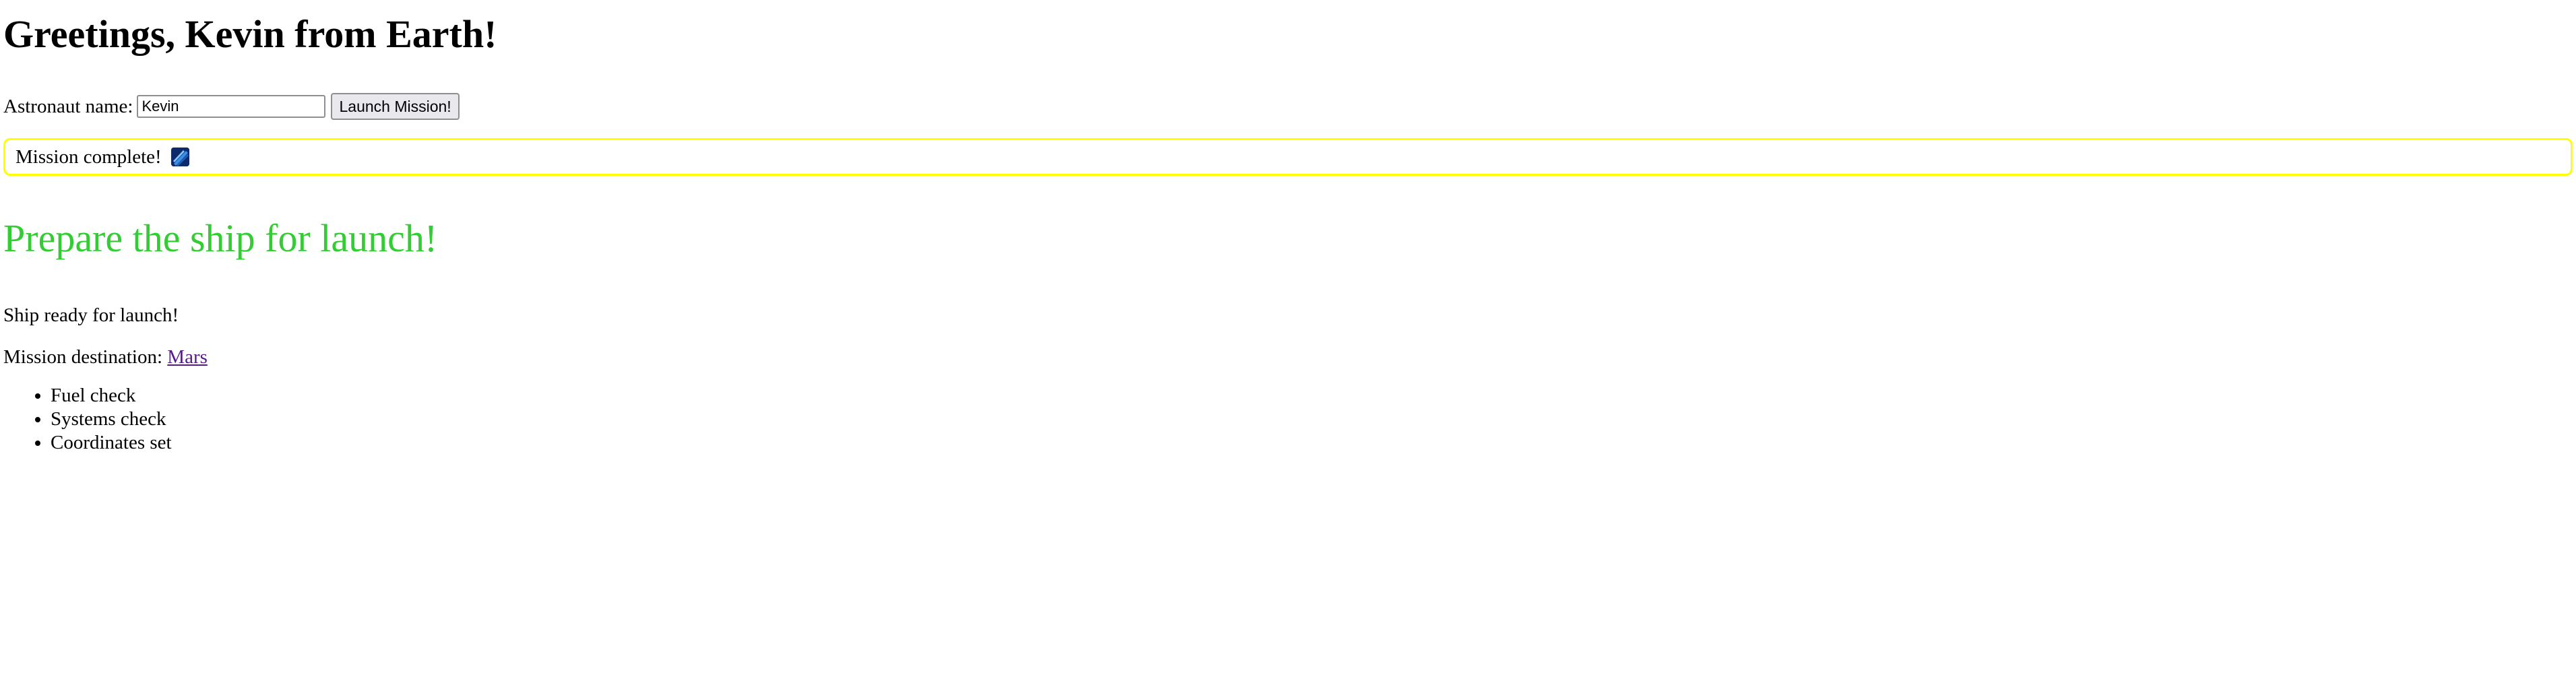 The image size is (2576, 681). I want to click on list-item: Fuel check, so click(1312, 396).